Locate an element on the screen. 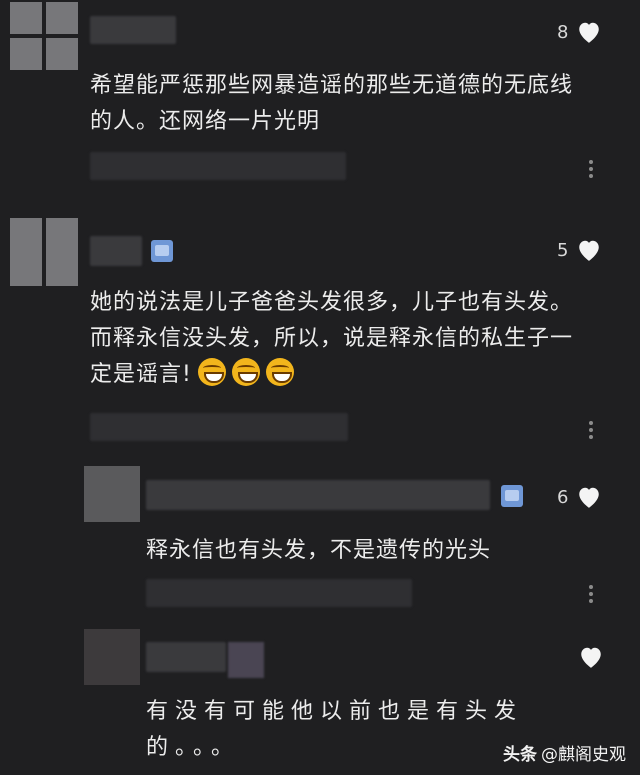 The height and width of the screenshot is (775, 640). like-count: 5 is located at coordinates (563, 250).